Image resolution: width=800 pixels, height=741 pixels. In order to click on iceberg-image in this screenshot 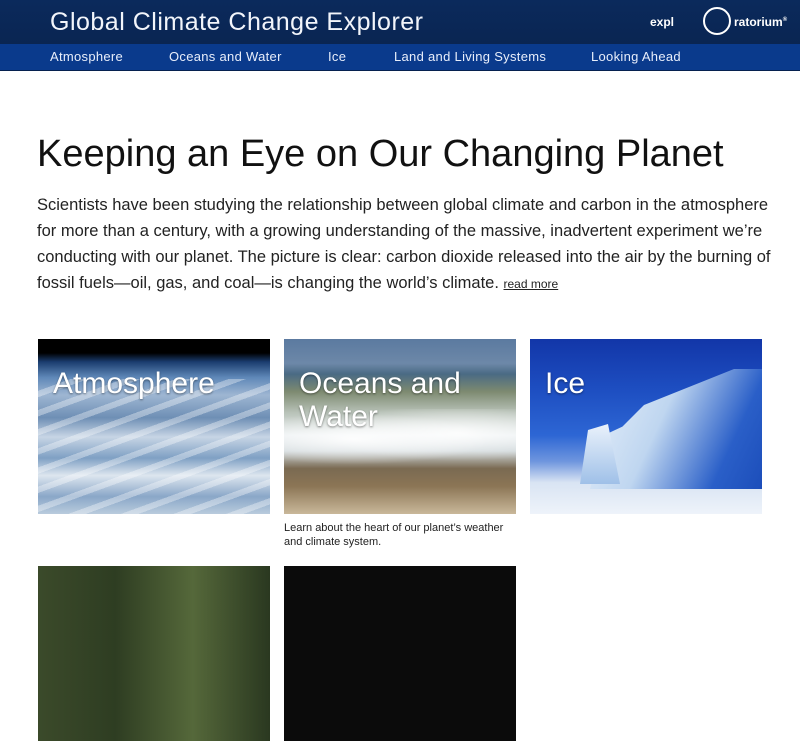, I will do `click(646, 426)`.